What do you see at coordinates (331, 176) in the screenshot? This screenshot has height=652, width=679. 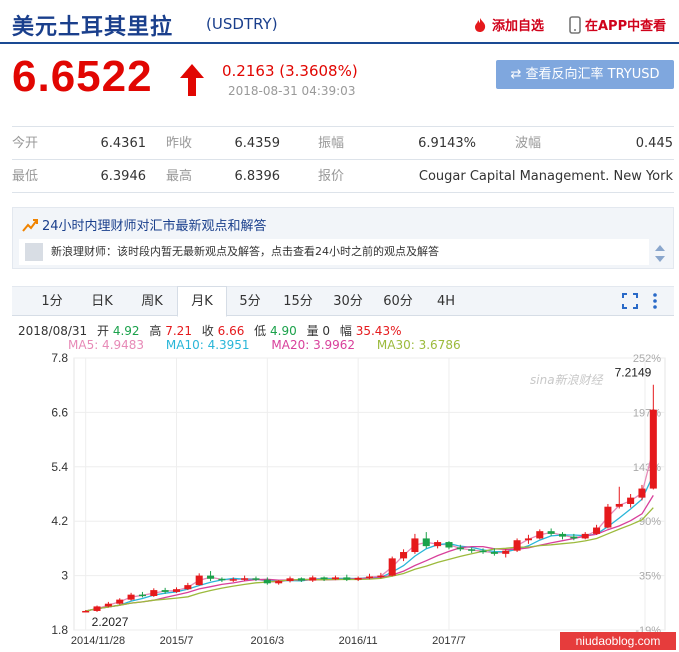 I see `stat-label-quote-source: 报价` at bounding box center [331, 176].